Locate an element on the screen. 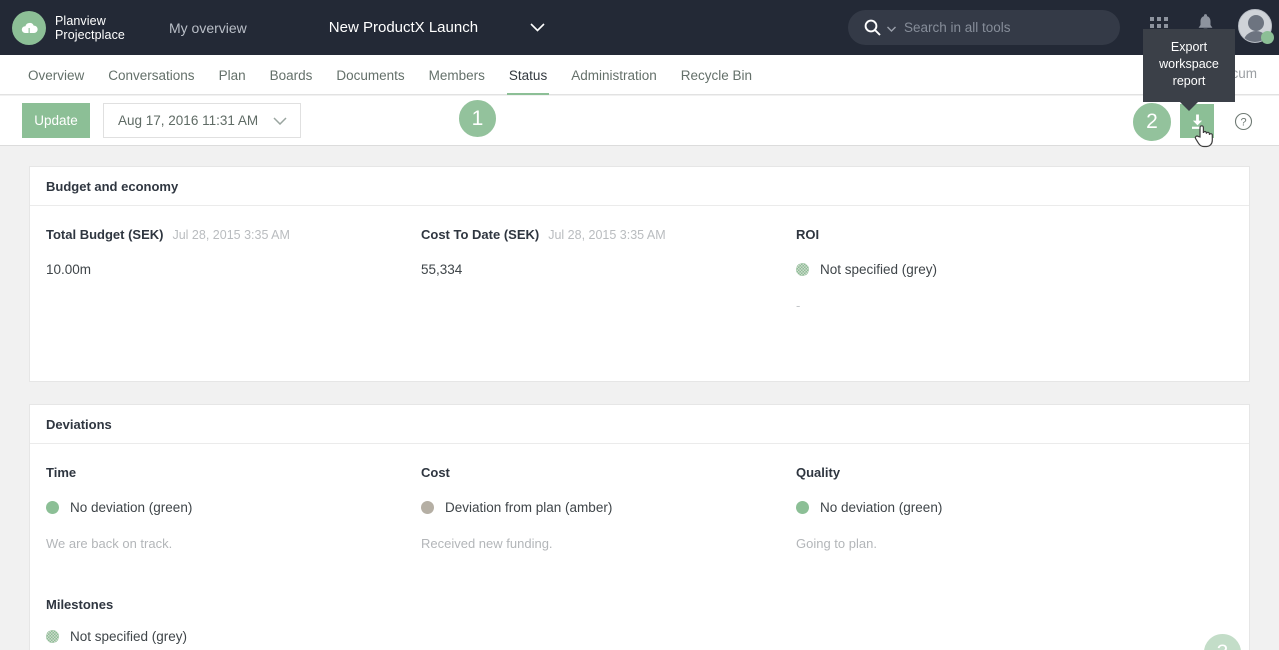 This screenshot has height=650, width=1279. my-overview-link: My overview is located at coordinates (208, 28).